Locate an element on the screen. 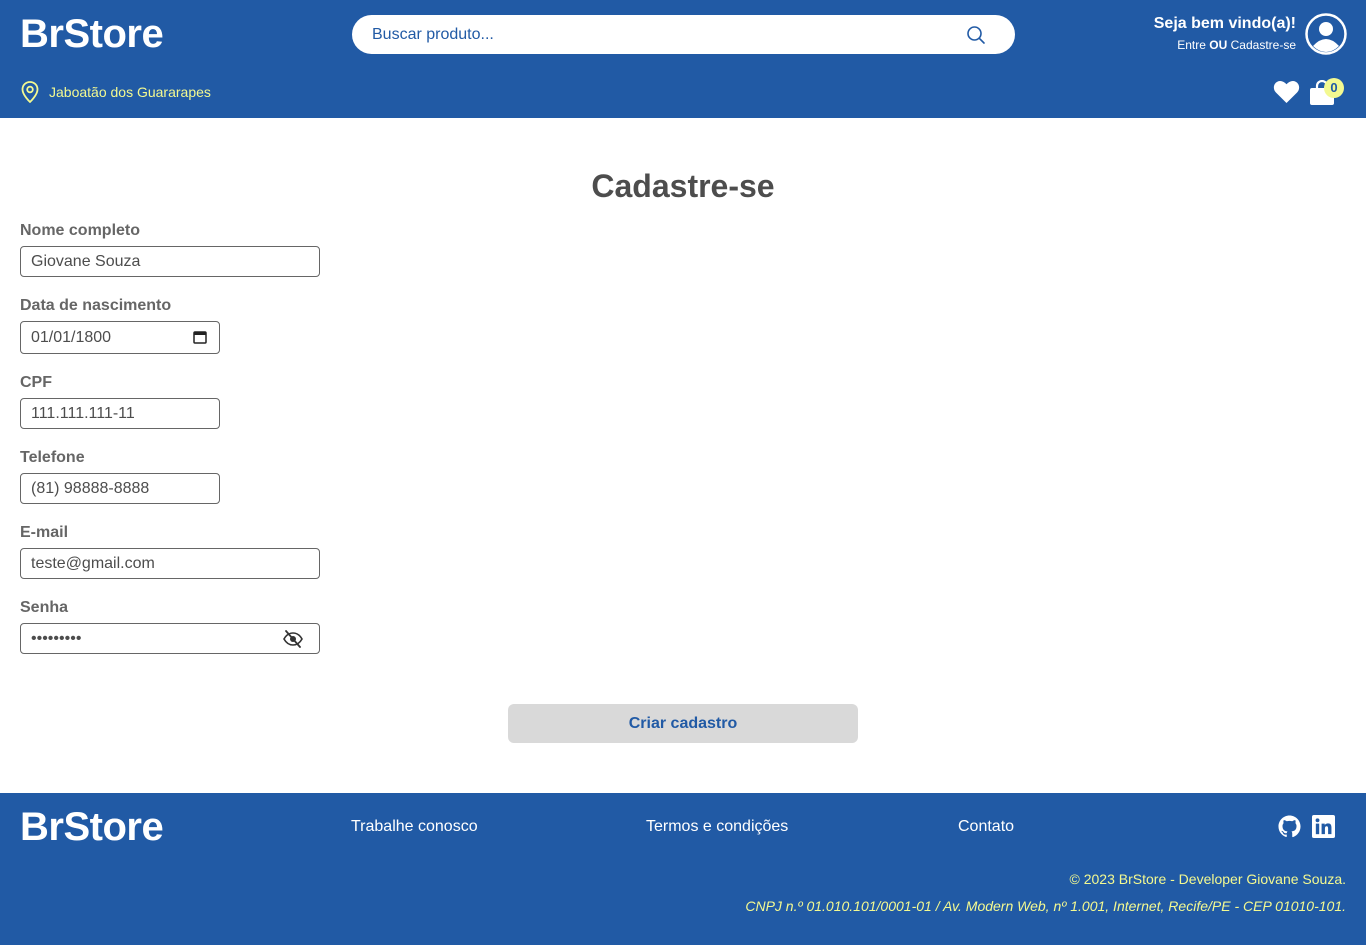 This screenshot has height=945, width=1366. search-input is located at coordinates (667, 34).